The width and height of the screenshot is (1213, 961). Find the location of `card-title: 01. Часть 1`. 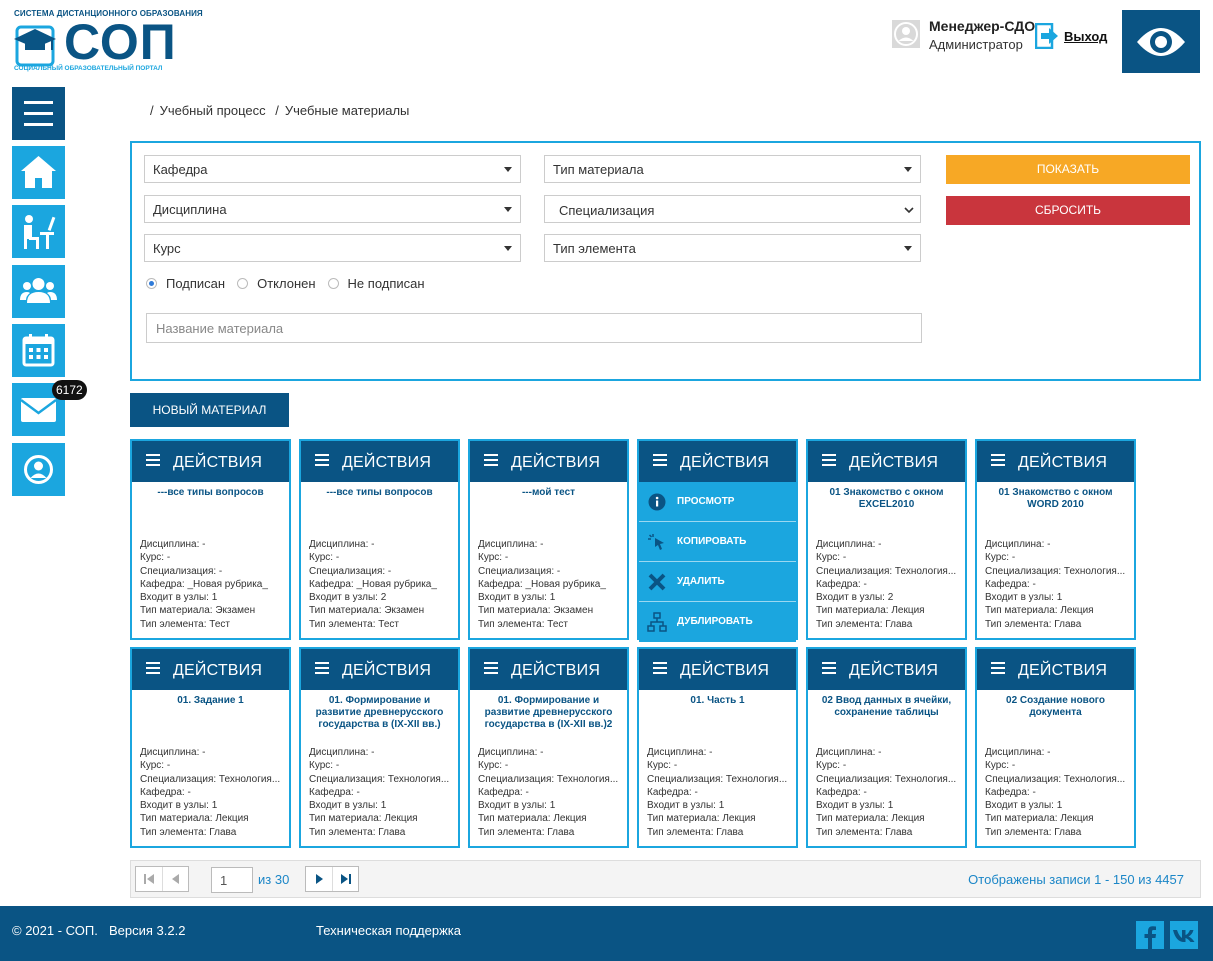

card-title: 01. Часть 1 is located at coordinates (717, 717).